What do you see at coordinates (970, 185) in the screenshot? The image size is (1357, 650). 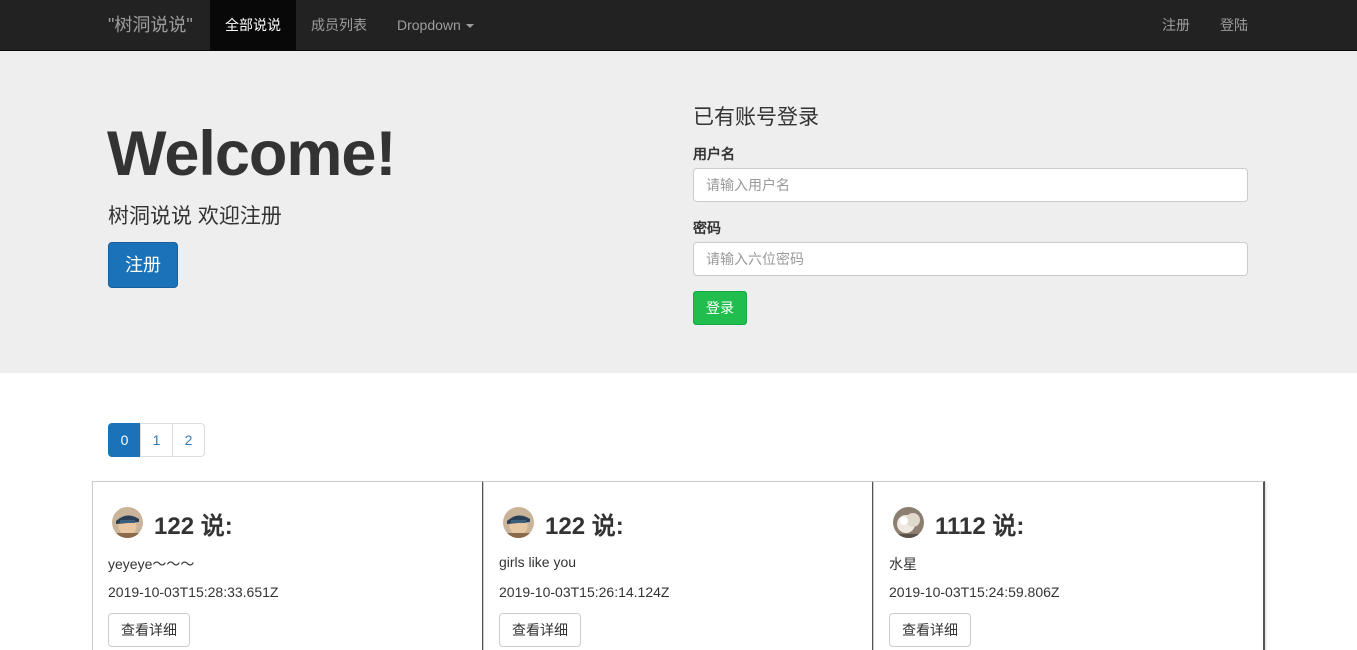 I see `username-input` at bounding box center [970, 185].